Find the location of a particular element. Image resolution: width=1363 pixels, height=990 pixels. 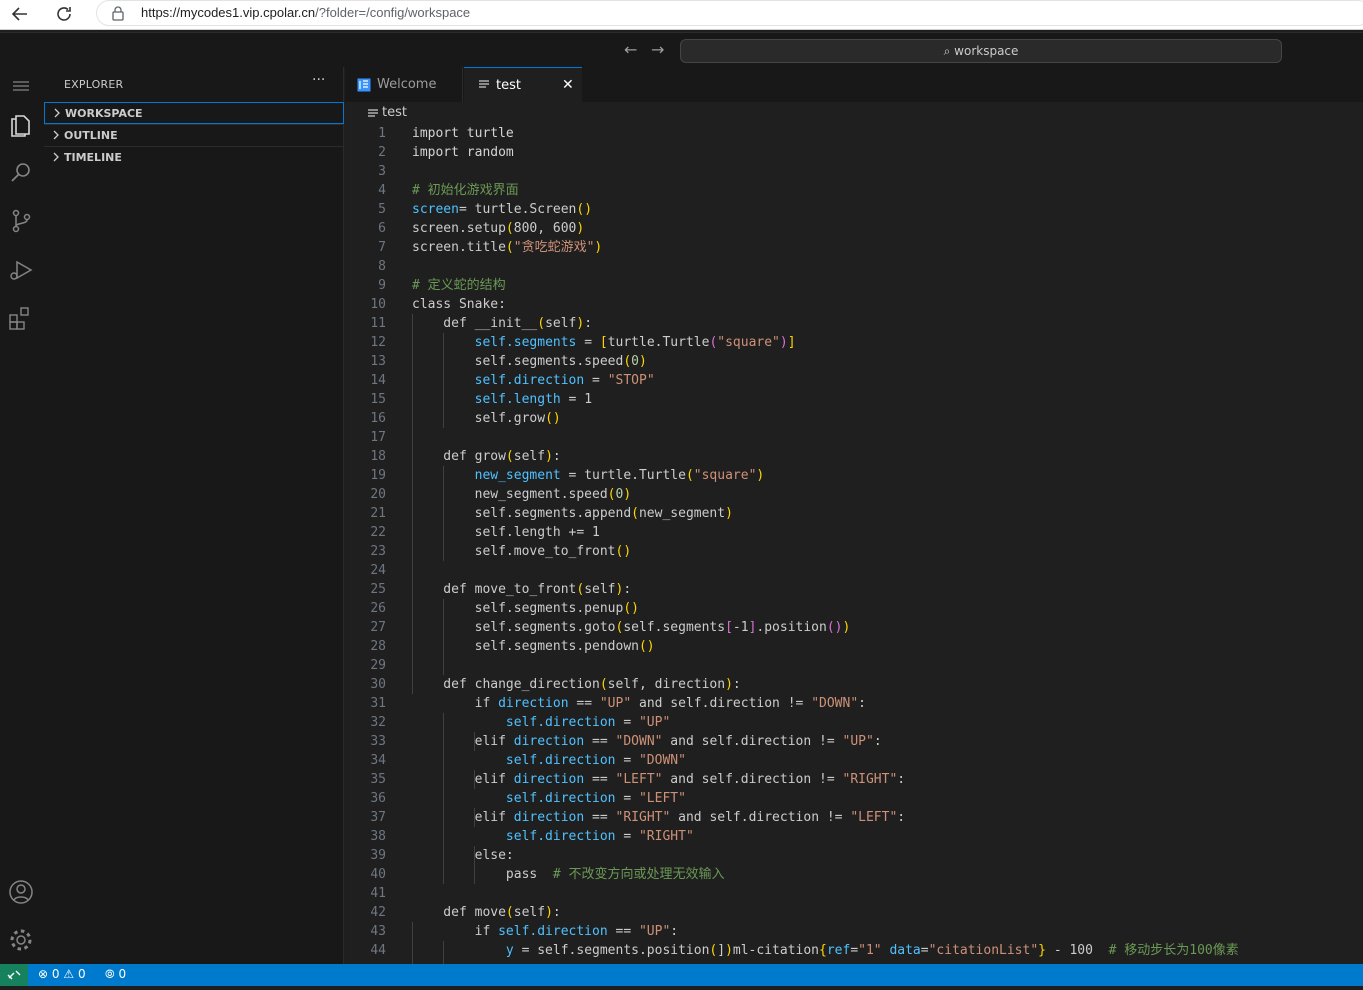

code-line: self.length = 1 is located at coordinates (502, 399).